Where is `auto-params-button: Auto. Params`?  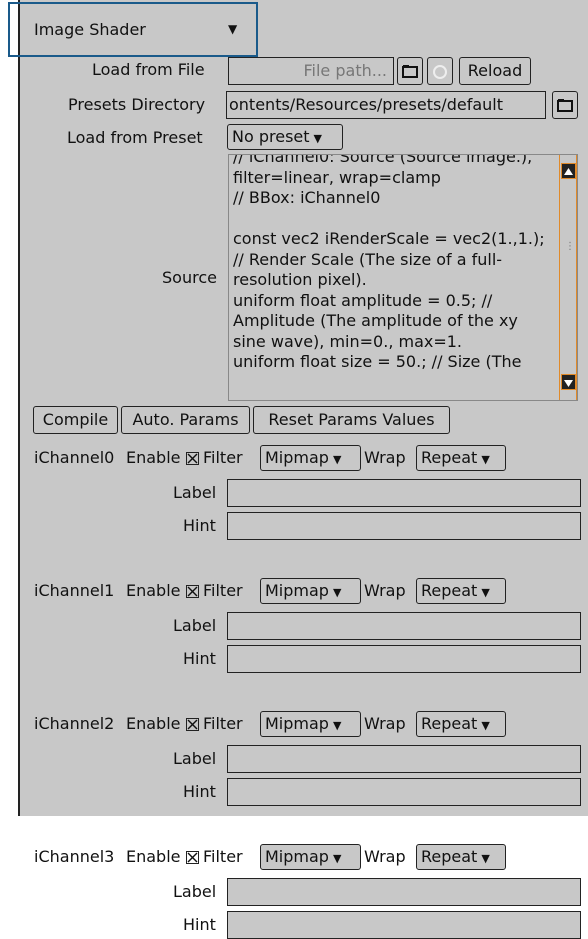 auto-params-button: Auto. Params is located at coordinates (185, 420).